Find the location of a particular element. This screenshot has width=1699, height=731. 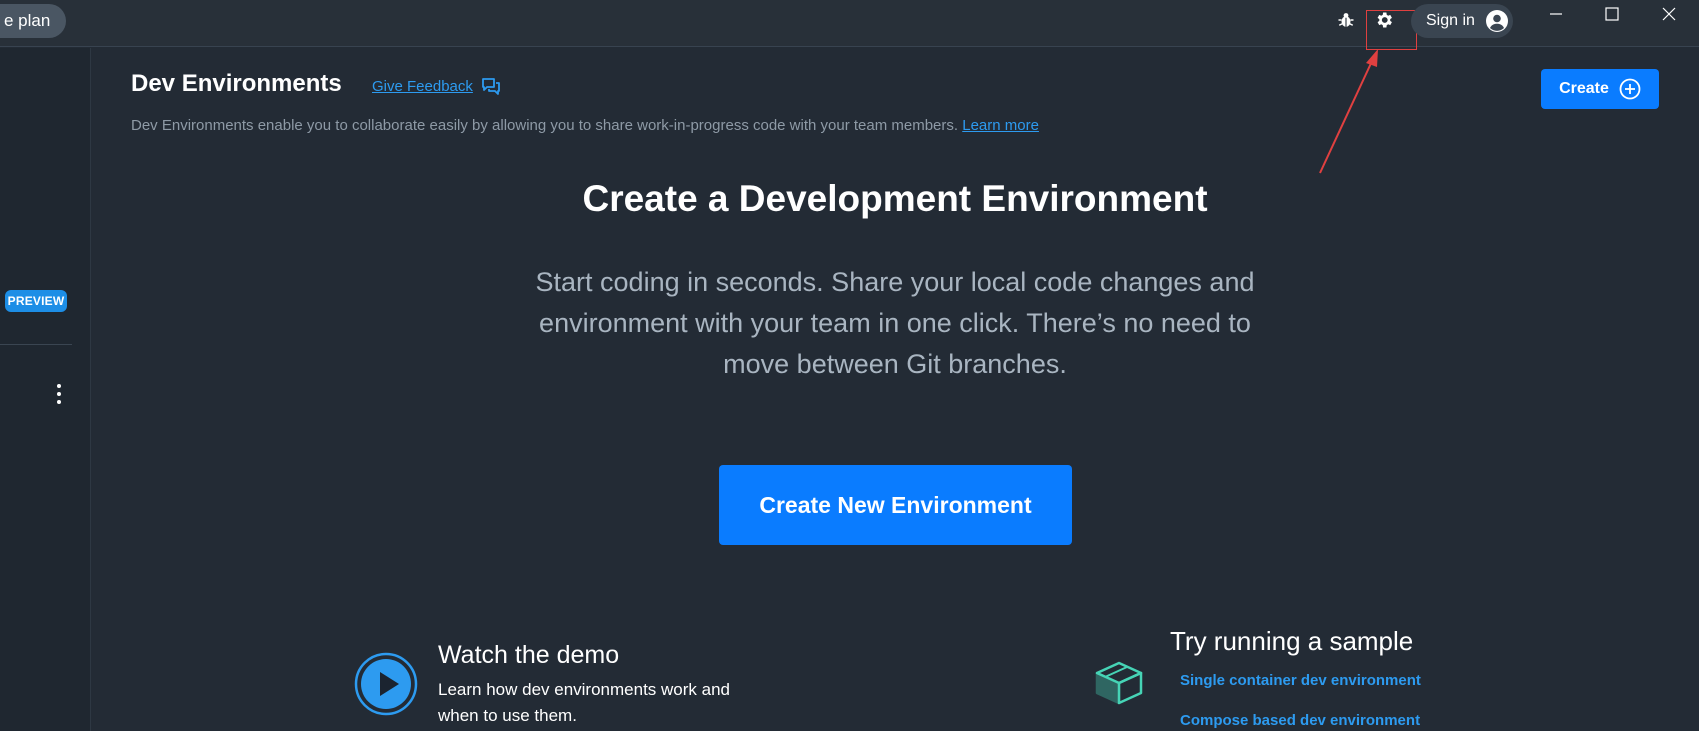

demo-title: Watch the demo is located at coordinates (528, 655).